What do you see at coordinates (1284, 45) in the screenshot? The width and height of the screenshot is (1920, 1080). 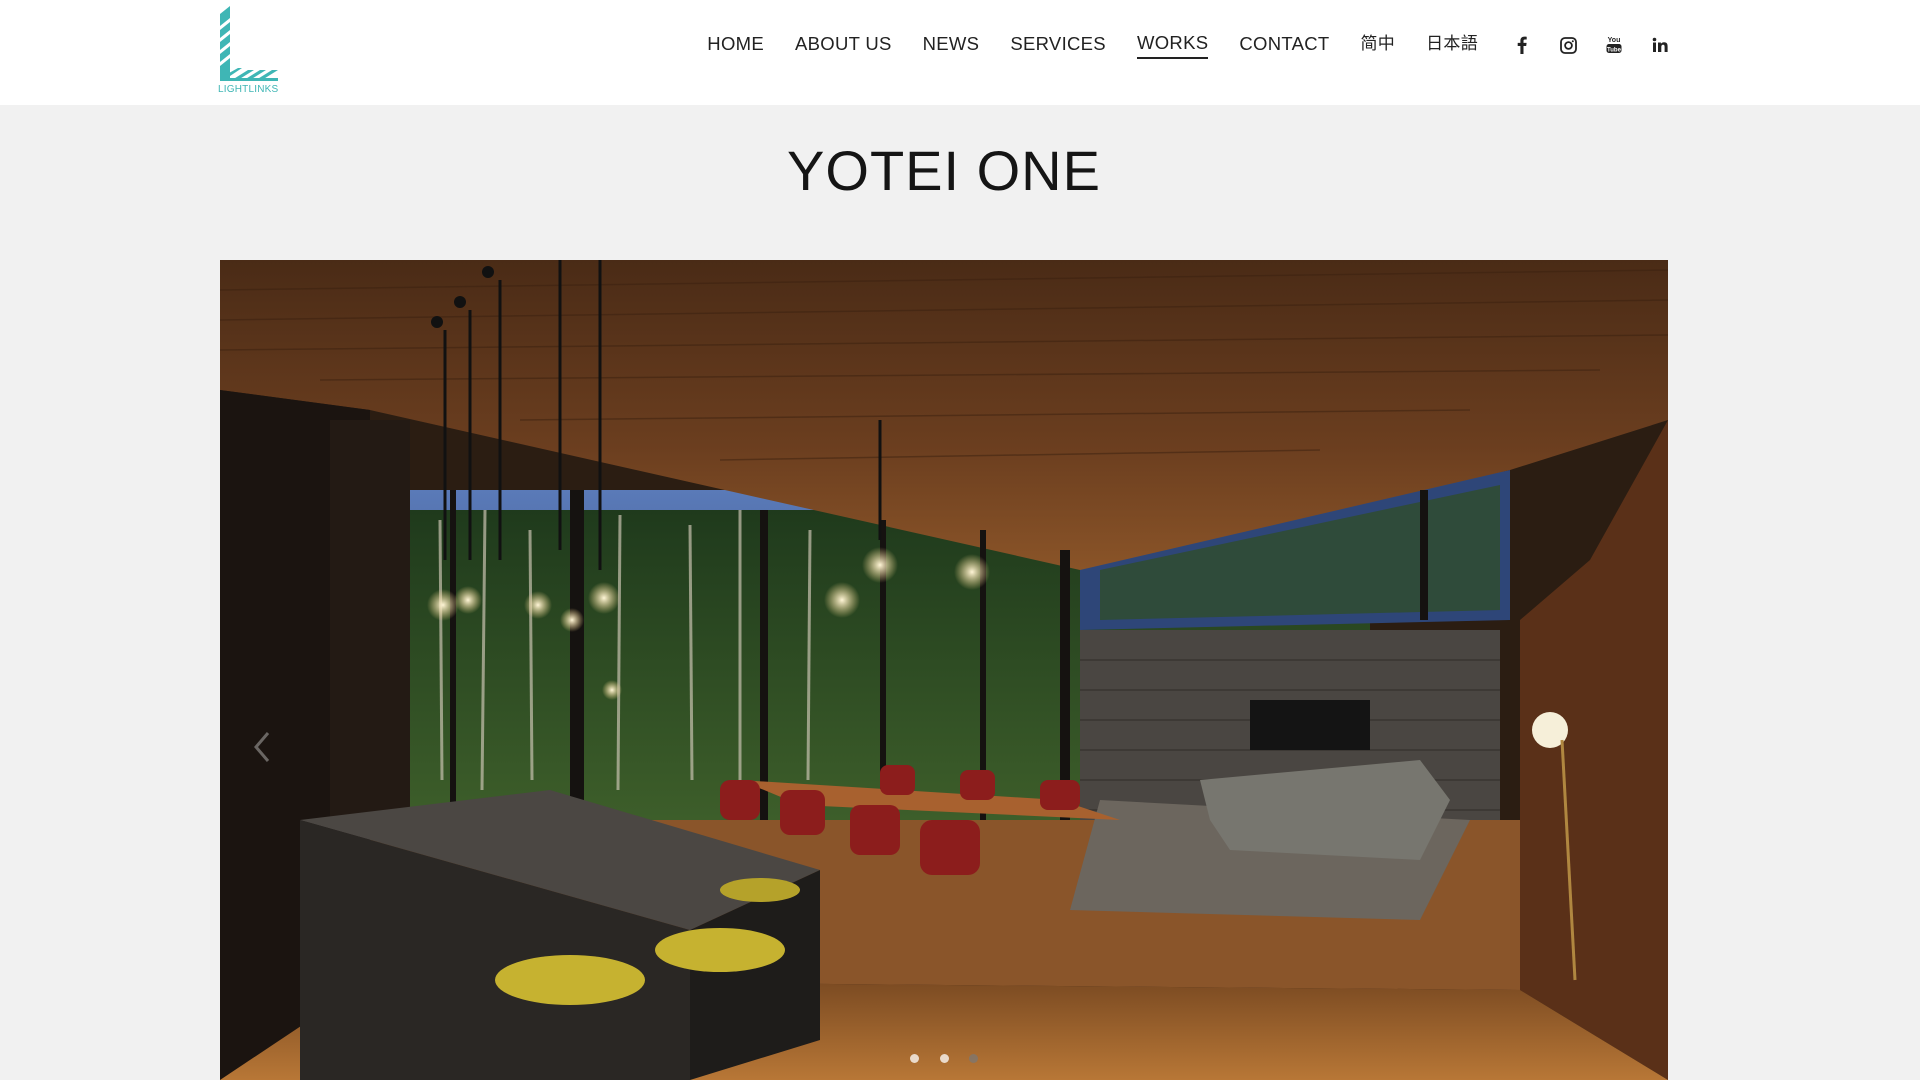 I see `nav-contact: CONTACT` at bounding box center [1284, 45].